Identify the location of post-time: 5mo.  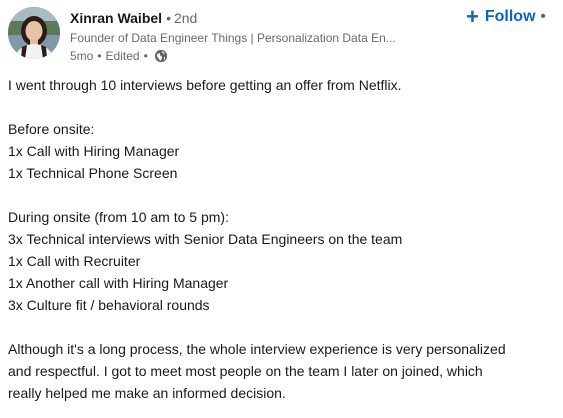
(82, 56).